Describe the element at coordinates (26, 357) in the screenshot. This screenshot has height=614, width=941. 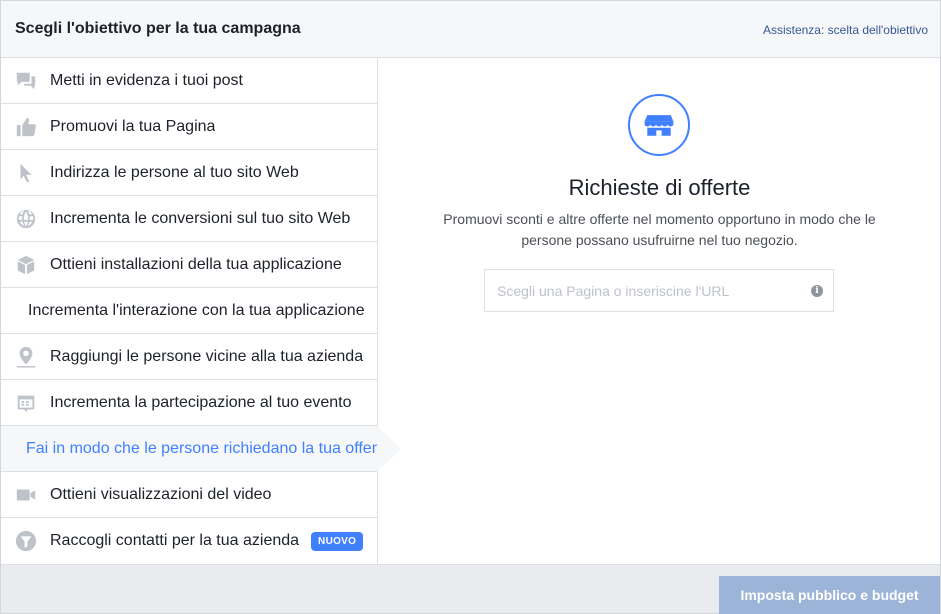
I see `map-pin-icon` at that location.